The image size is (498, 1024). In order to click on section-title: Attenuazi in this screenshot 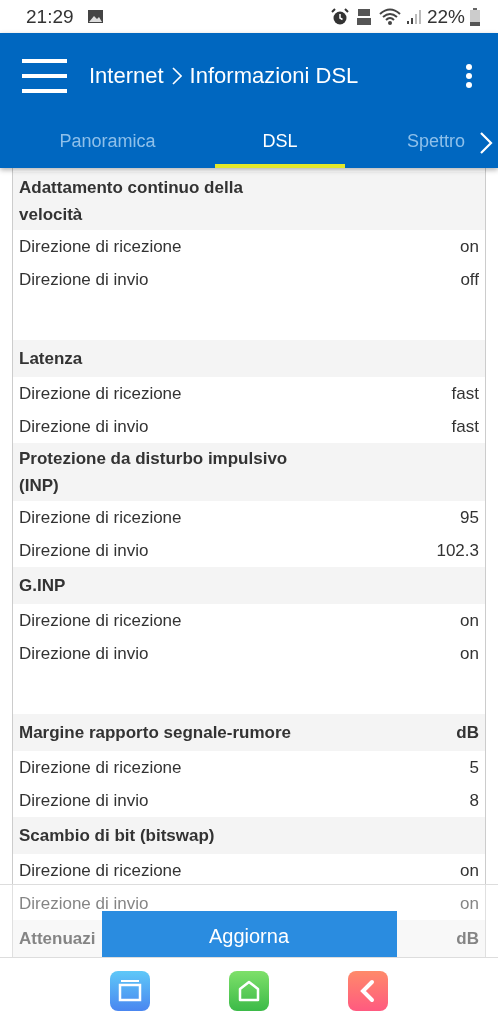, I will do `click(57, 939)`.